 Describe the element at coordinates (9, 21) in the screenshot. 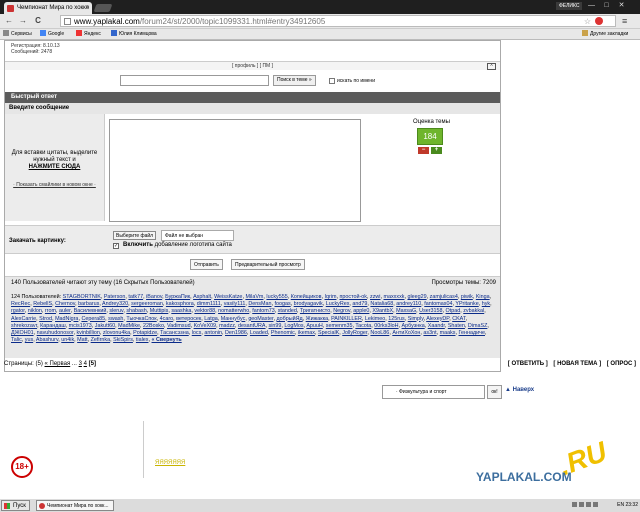

I see `back-arrow-icon: ←` at that location.